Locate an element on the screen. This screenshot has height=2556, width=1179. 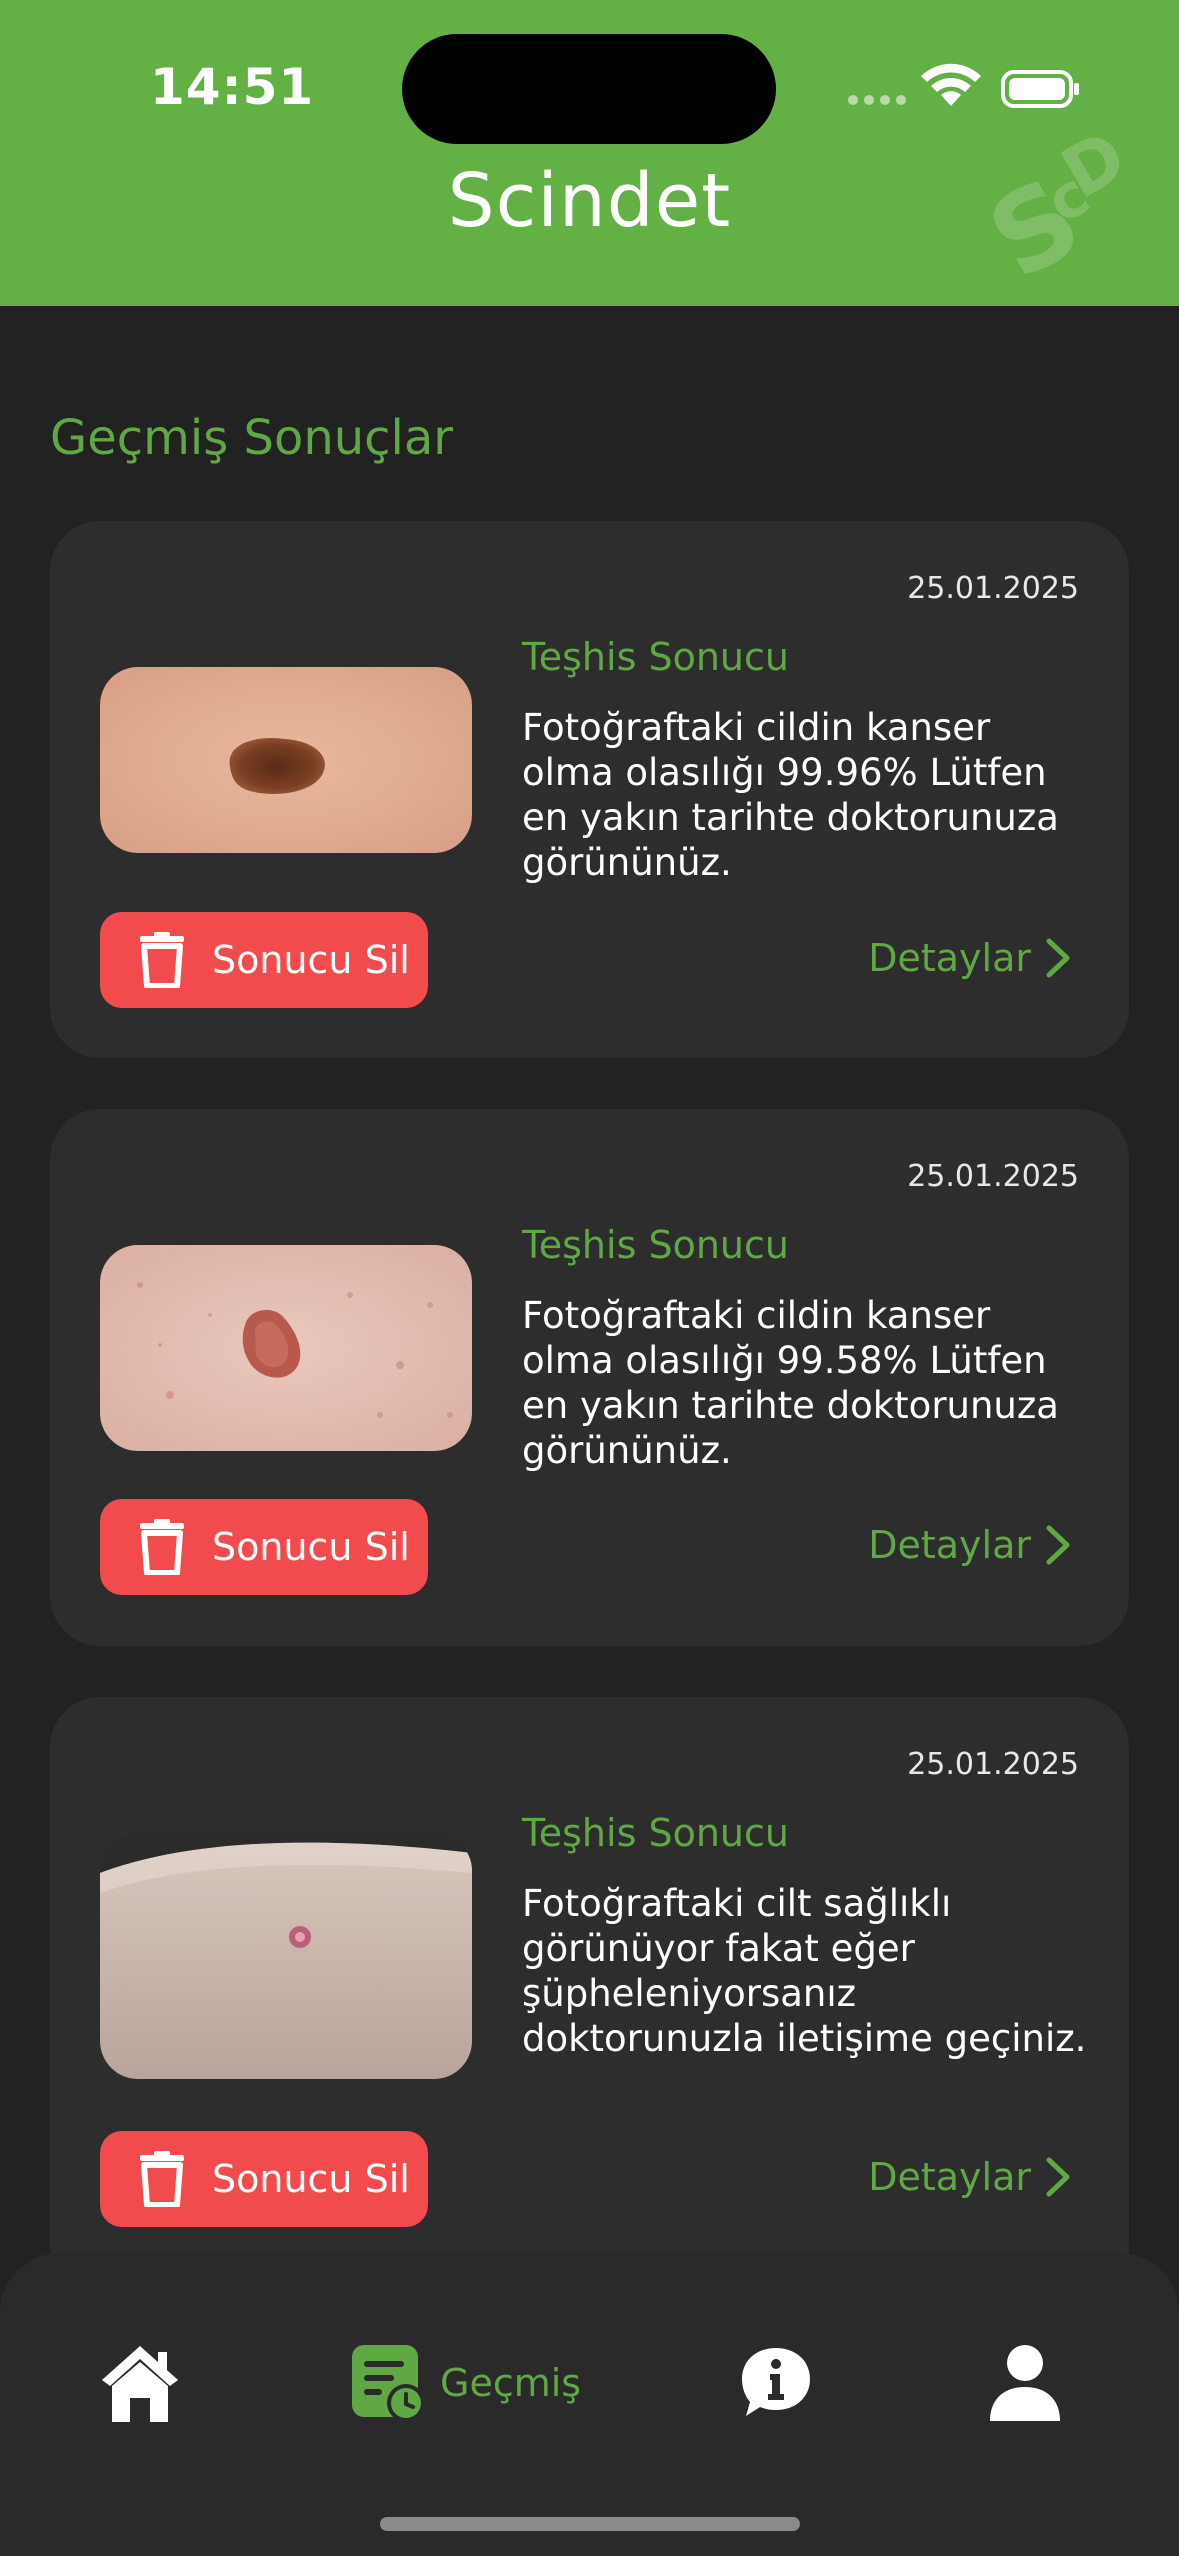
info-icon is located at coordinates (776, 2382).